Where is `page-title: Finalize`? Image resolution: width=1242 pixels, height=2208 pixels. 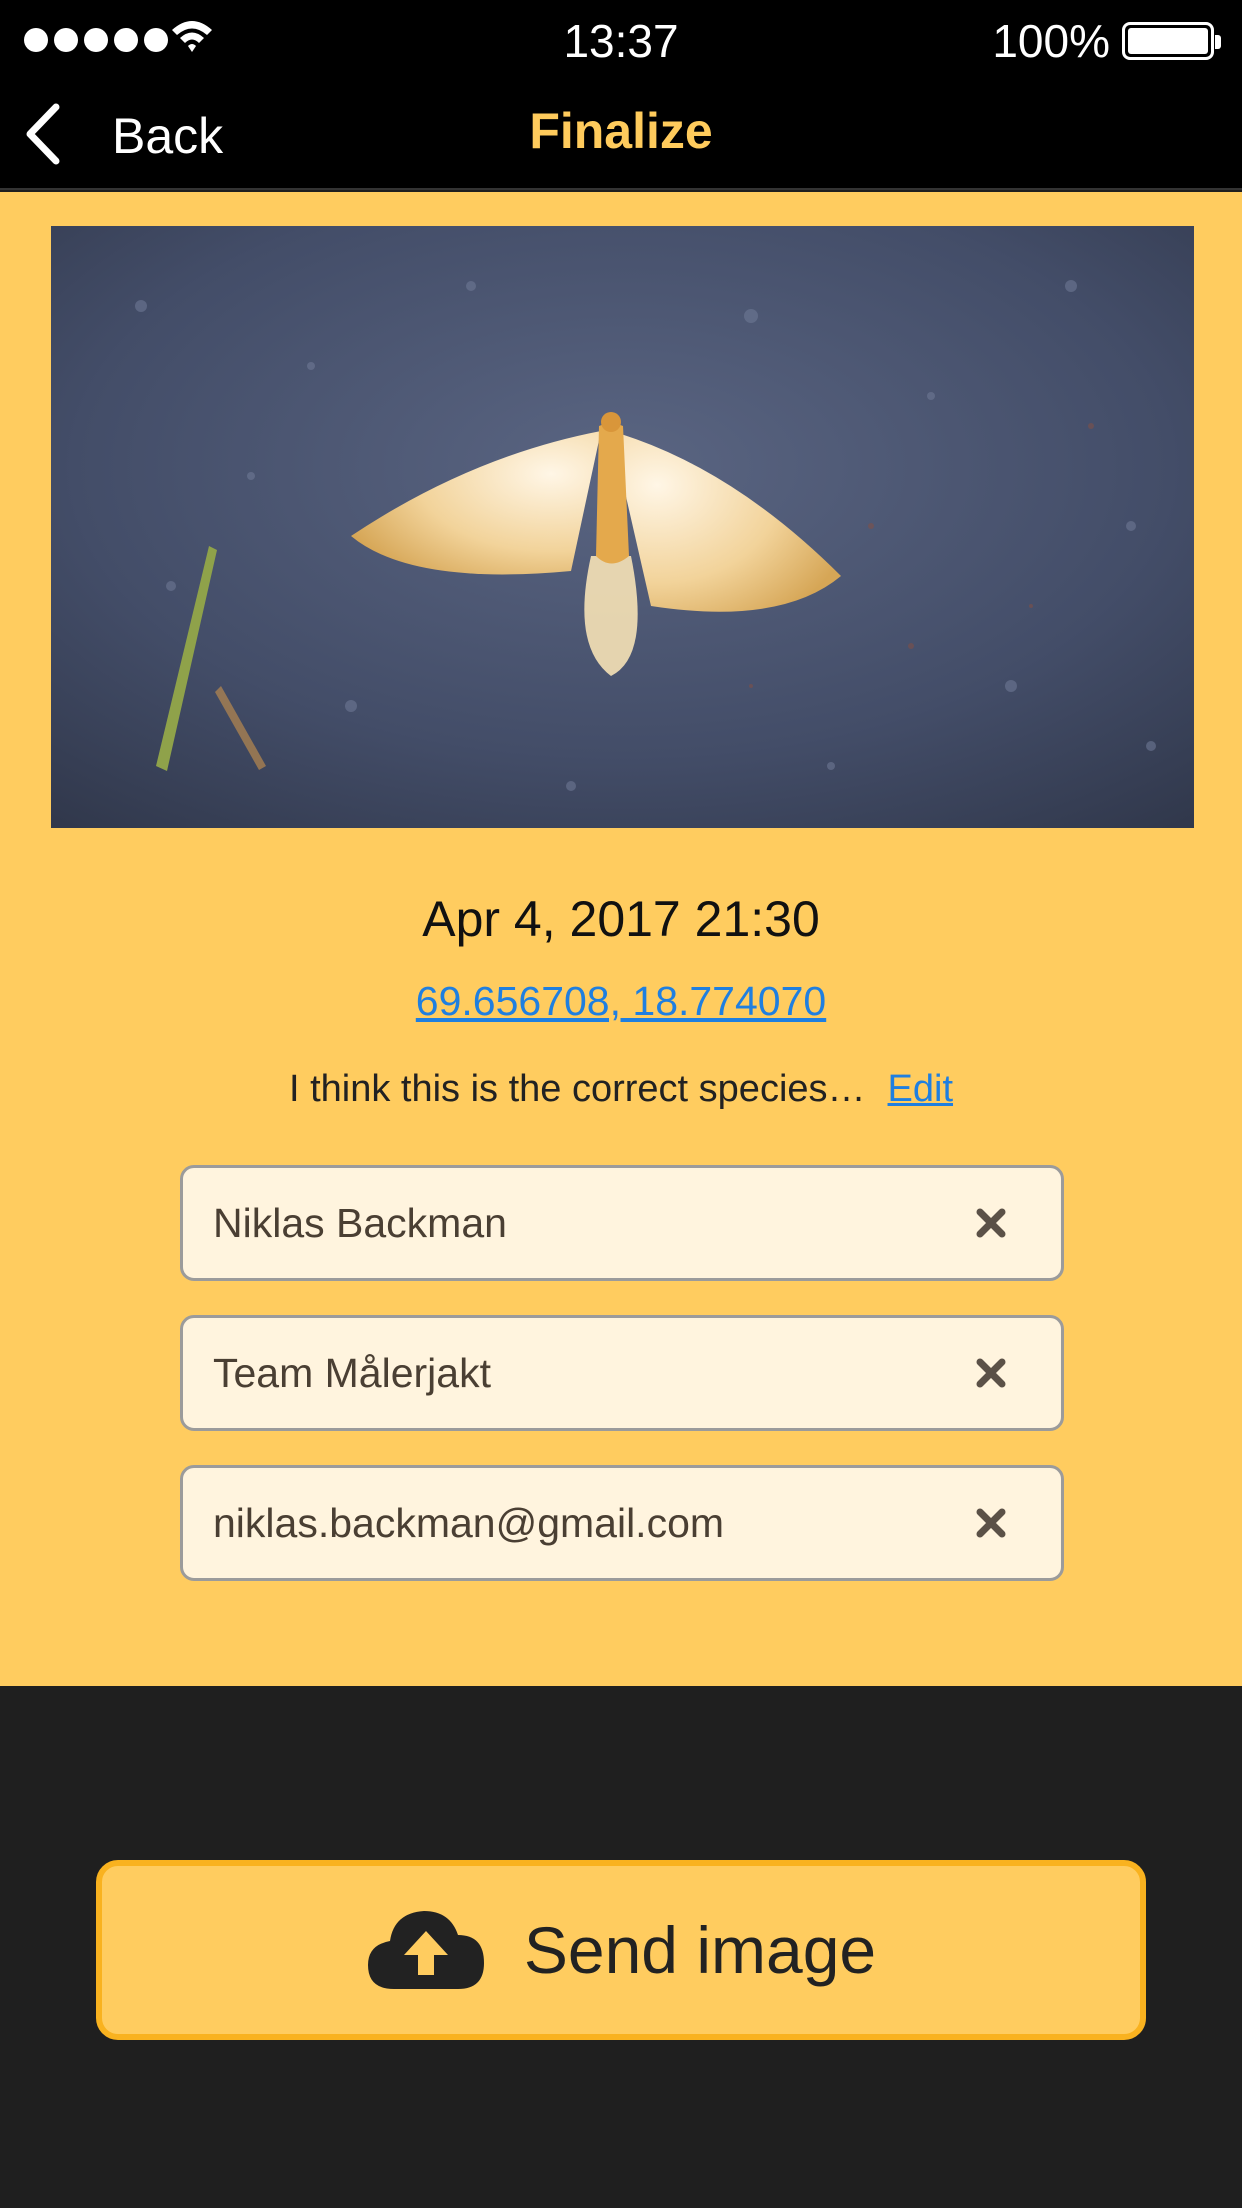
page-title: Finalize is located at coordinates (621, 131).